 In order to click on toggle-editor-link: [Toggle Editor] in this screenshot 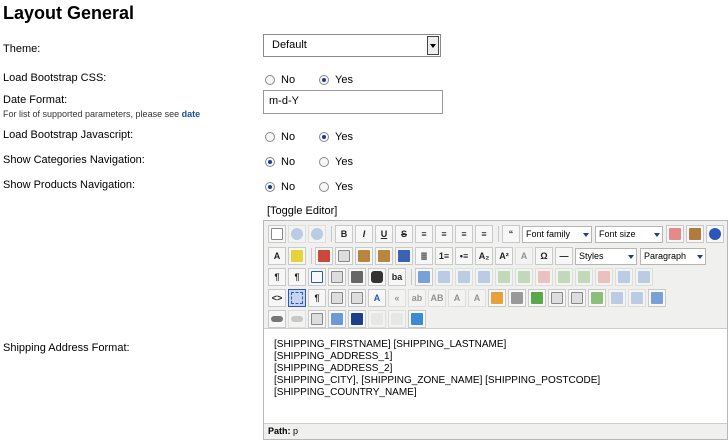, I will do `click(302, 211)`.